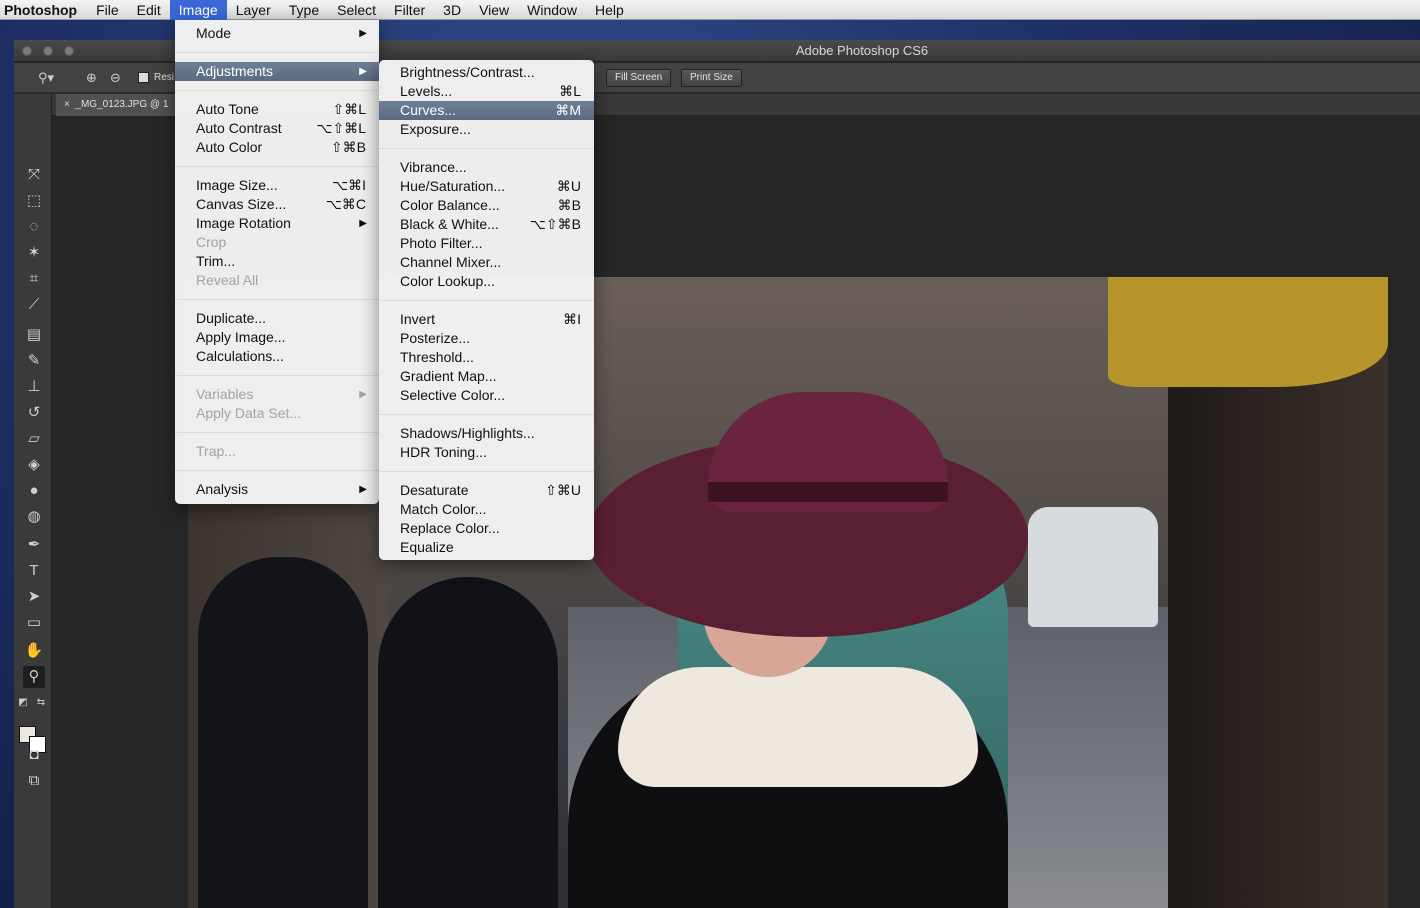  Describe the element at coordinates (486, 547) in the screenshot. I see `menu-item-equalize: Equalize` at that location.